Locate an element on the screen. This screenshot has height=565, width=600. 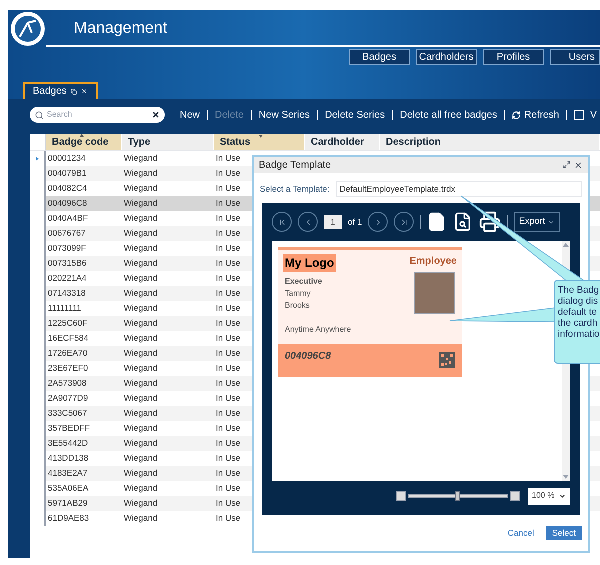
logo-text: My Logo is located at coordinates (309, 263).